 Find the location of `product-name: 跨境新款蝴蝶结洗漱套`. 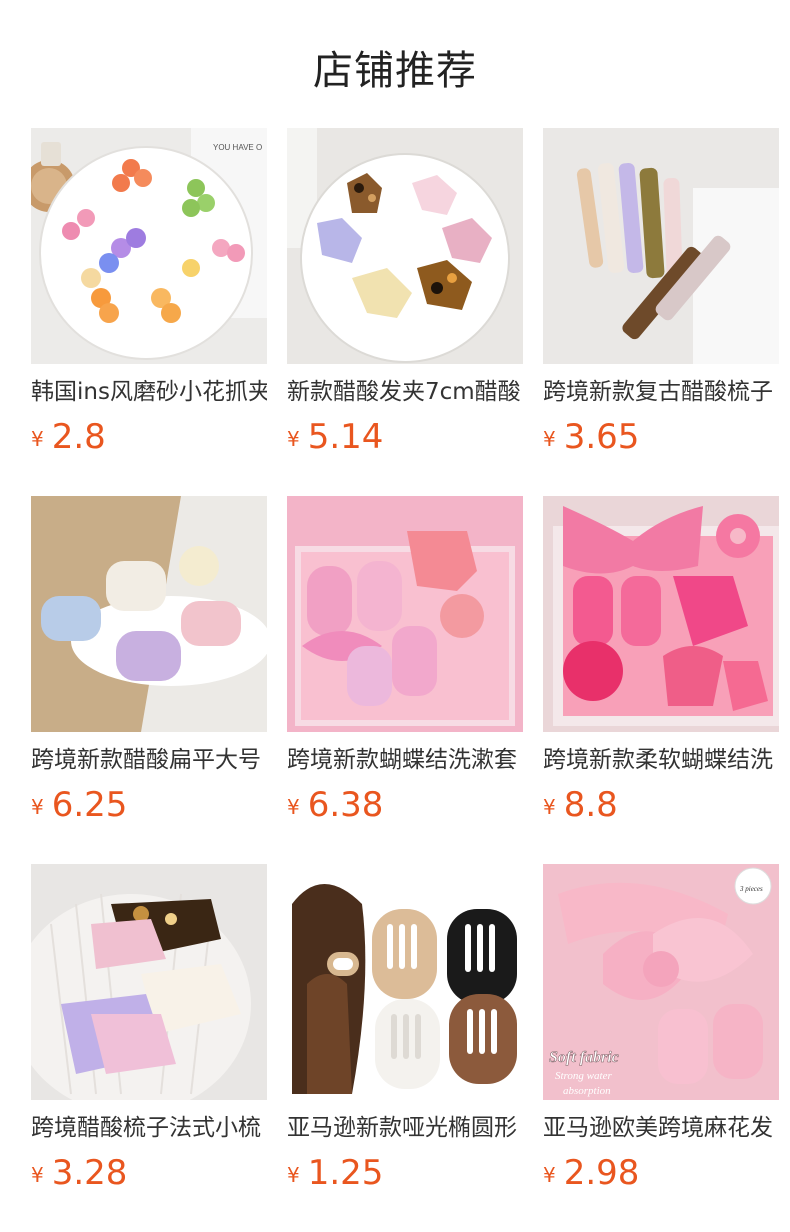

product-name: 跨境新款蝴蝶结洗漱套 is located at coordinates (405, 760).